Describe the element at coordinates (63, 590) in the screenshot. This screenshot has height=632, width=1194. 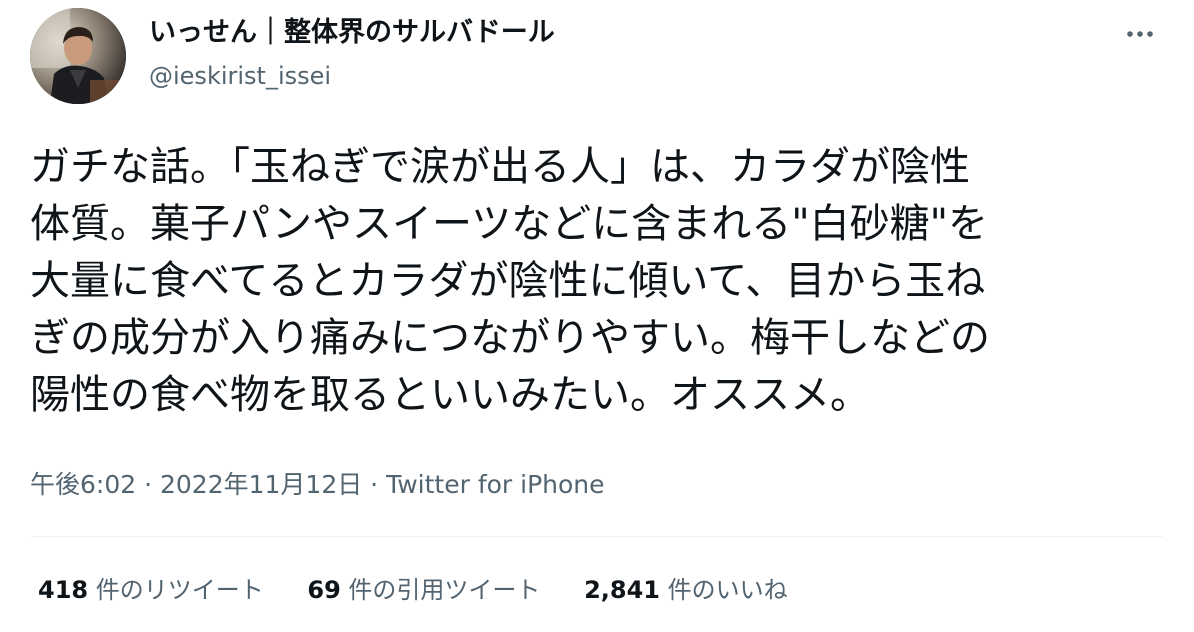
I see `retweets-count: 418` at that location.